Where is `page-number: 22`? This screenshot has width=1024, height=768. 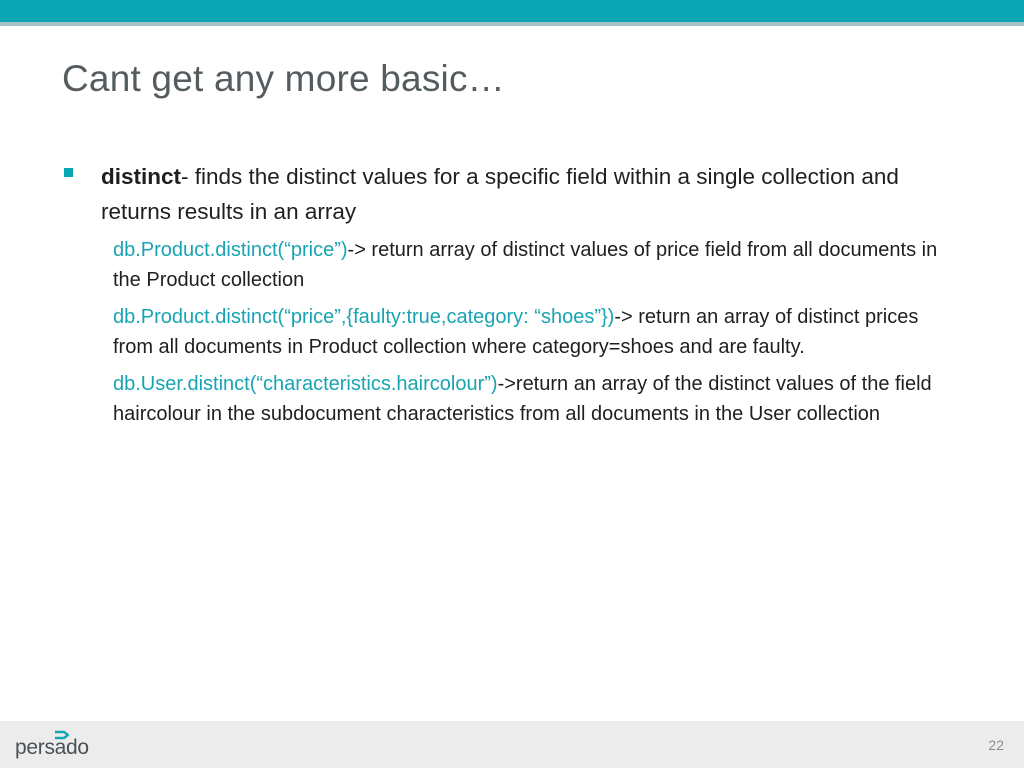
page-number: 22 is located at coordinates (996, 745).